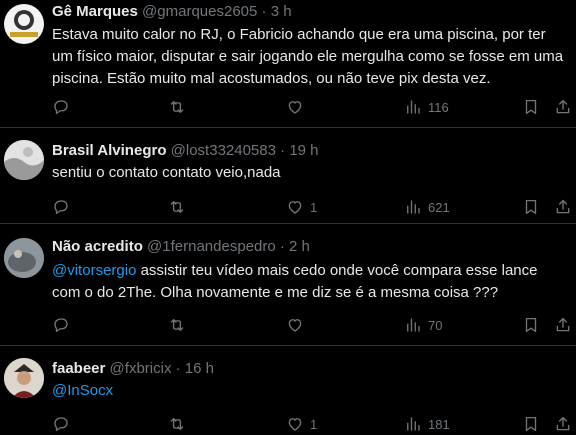 This screenshot has width=576, height=435. I want to click on user-handle: @1fernandespedro, so click(211, 246).